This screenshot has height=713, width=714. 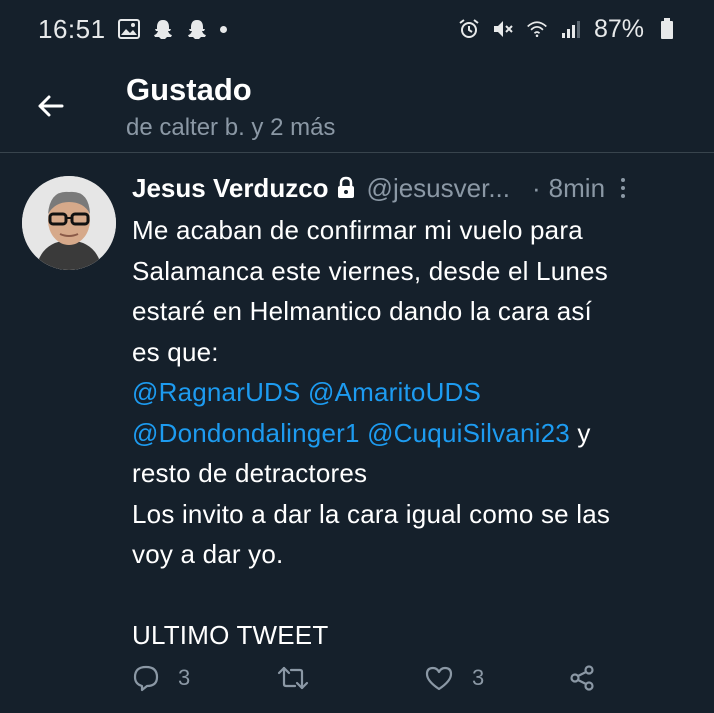 I want to click on reply-count: 3, so click(x=184, y=677).